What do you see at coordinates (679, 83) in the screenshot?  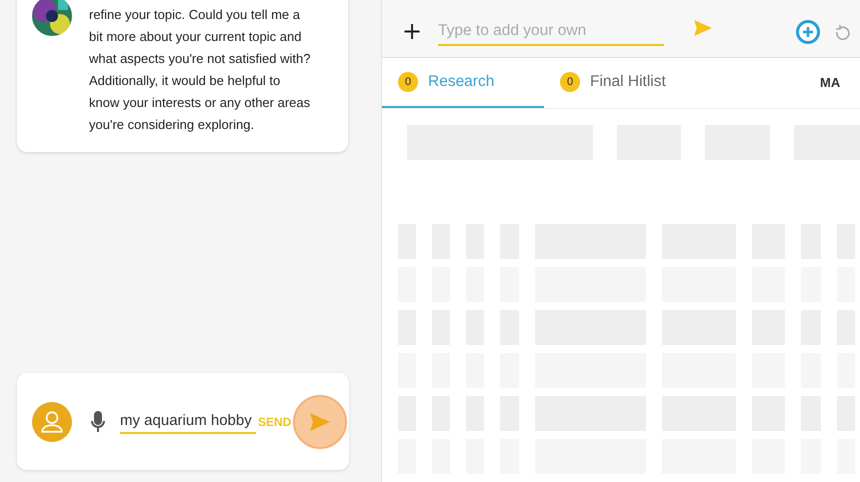 I see `tab: 0 Final Hitlist` at bounding box center [679, 83].